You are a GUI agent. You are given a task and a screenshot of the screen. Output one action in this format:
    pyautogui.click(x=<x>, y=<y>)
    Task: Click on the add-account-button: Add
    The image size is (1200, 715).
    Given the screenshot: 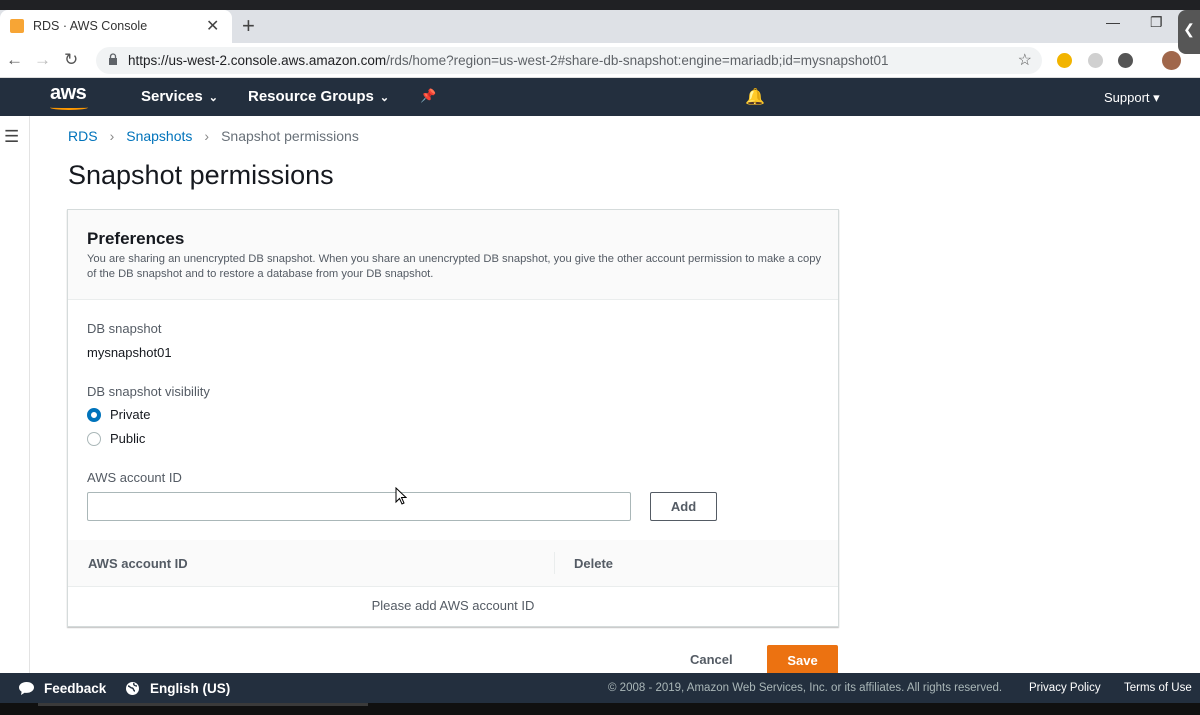 What is the action you would take?
    pyautogui.click(x=683, y=506)
    